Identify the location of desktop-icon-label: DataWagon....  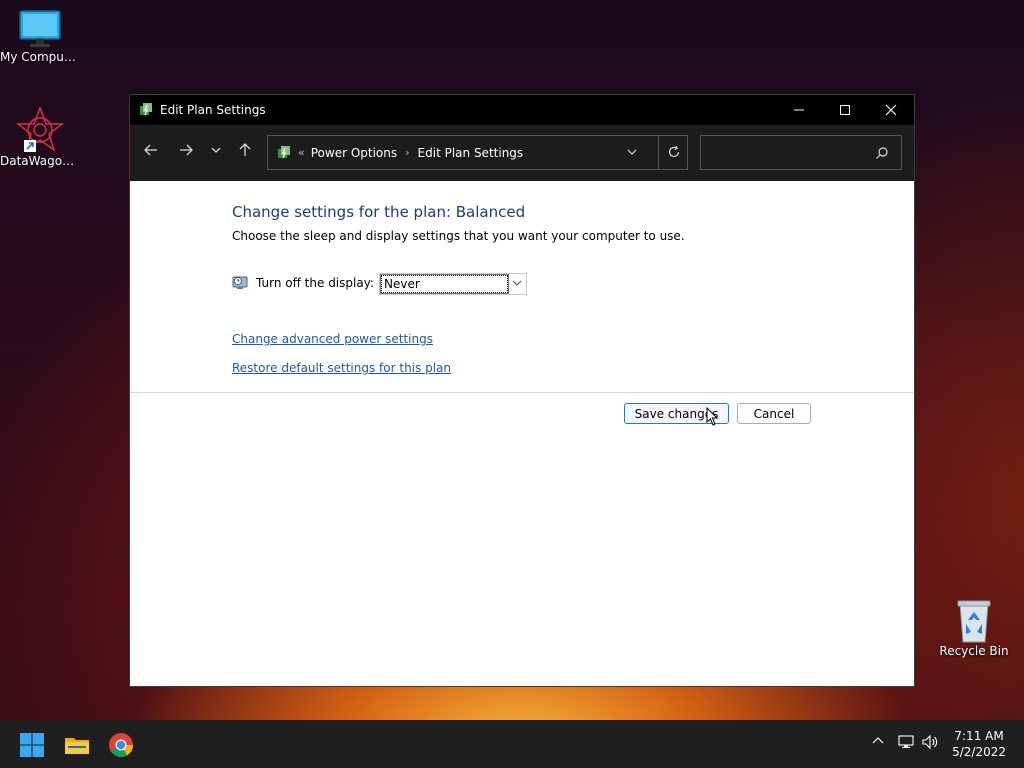
(40, 161).